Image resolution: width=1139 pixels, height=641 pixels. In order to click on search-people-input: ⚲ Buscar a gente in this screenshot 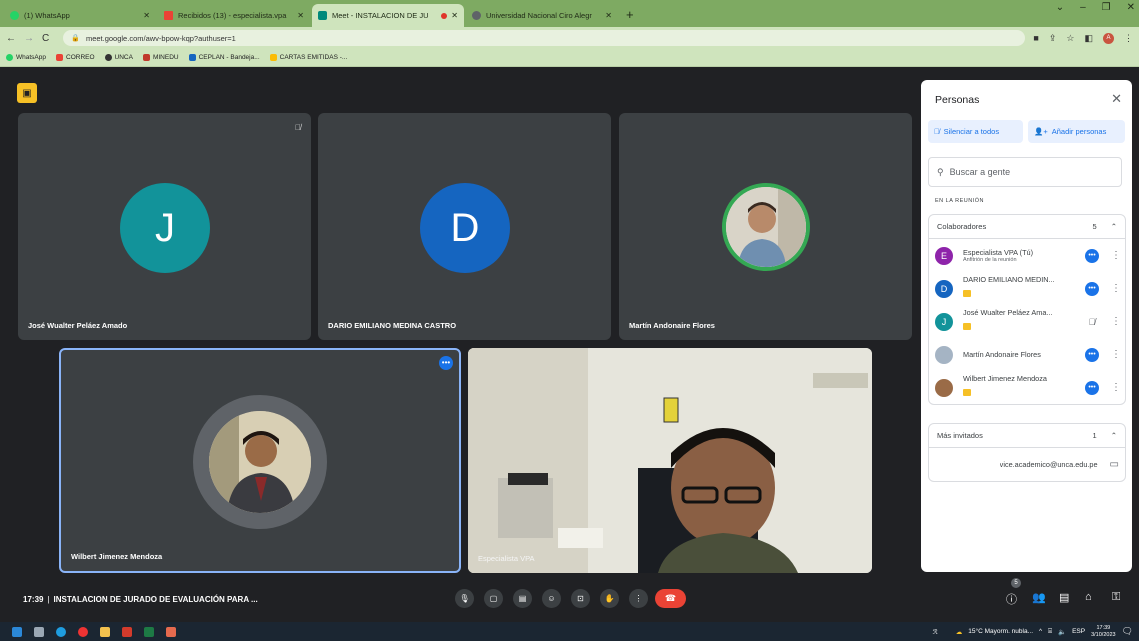, I will do `click(1025, 172)`.